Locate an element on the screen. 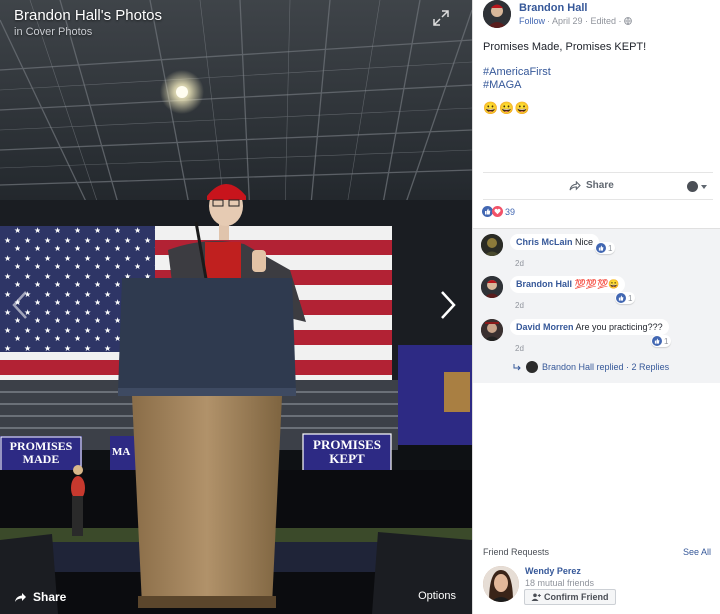  confirm-label: Confirm Friend is located at coordinates (576, 597).